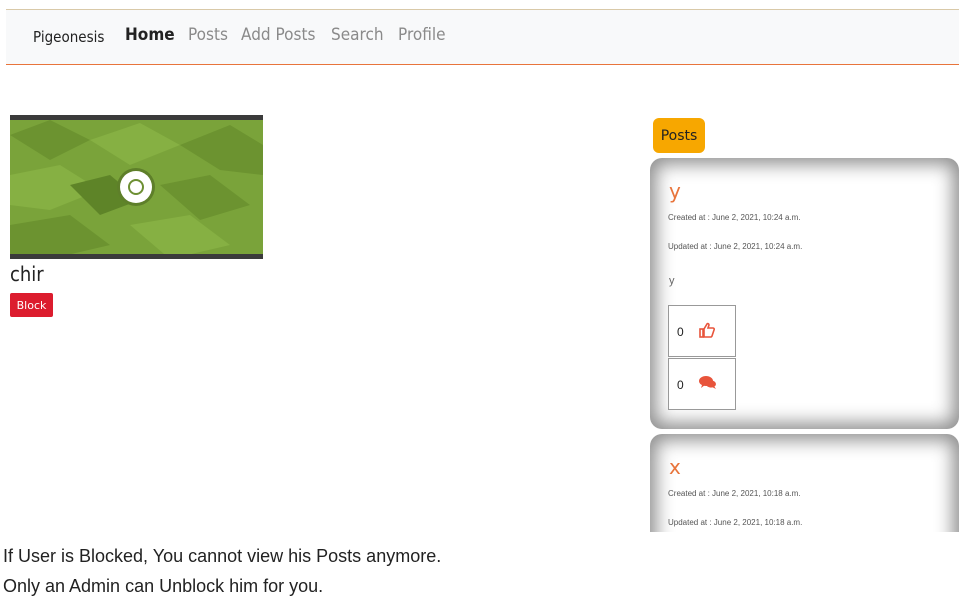 Image resolution: width=959 pixels, height=605 pixels. Describe the element at coordinates (679, 135) in the screenshot. I see `posts-section-label: Posts` at that location.